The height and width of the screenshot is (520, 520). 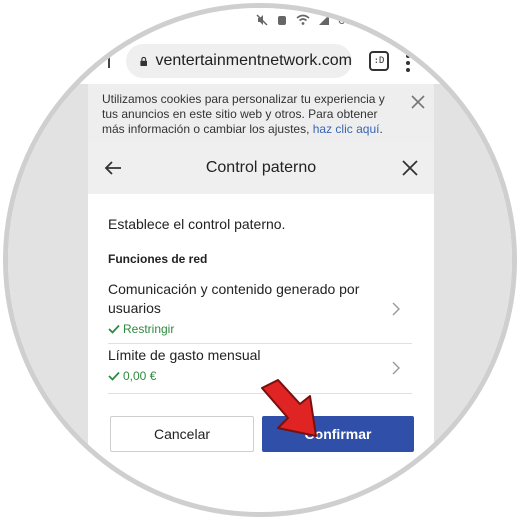 I want to click on wifi-icon, so click(x=303, y=19).